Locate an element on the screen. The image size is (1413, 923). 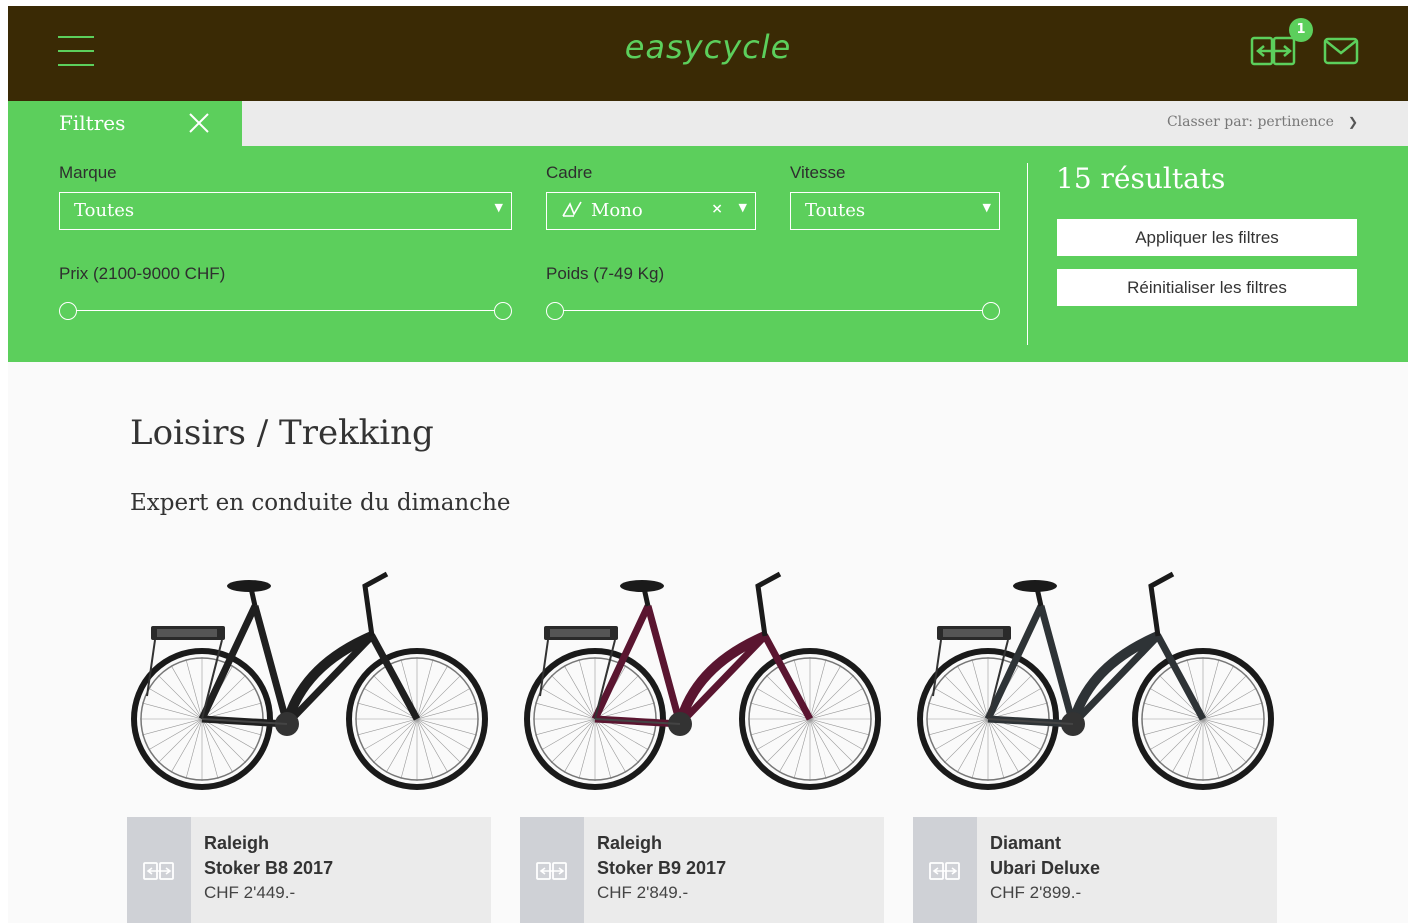
logo: easycycle is located at coordinates (708, 47).